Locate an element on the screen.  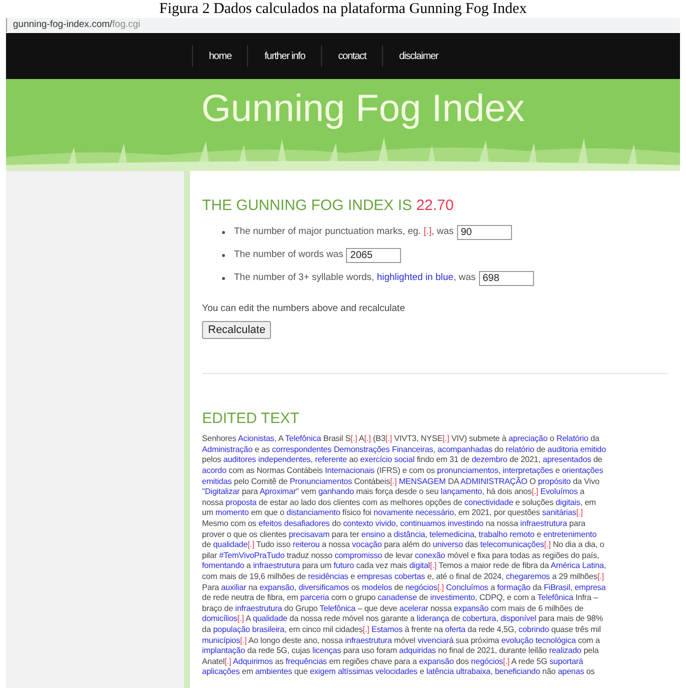
nav-link: disclaimer is located at coordinates (418, 56).